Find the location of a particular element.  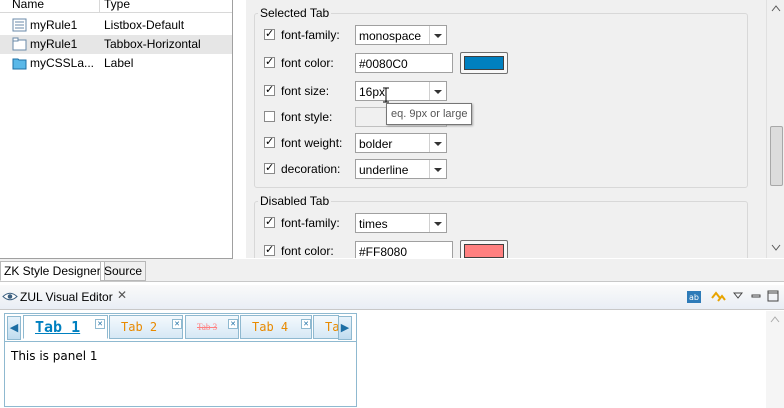

font-weight-value: bolder is located at coordinates (376, 144).